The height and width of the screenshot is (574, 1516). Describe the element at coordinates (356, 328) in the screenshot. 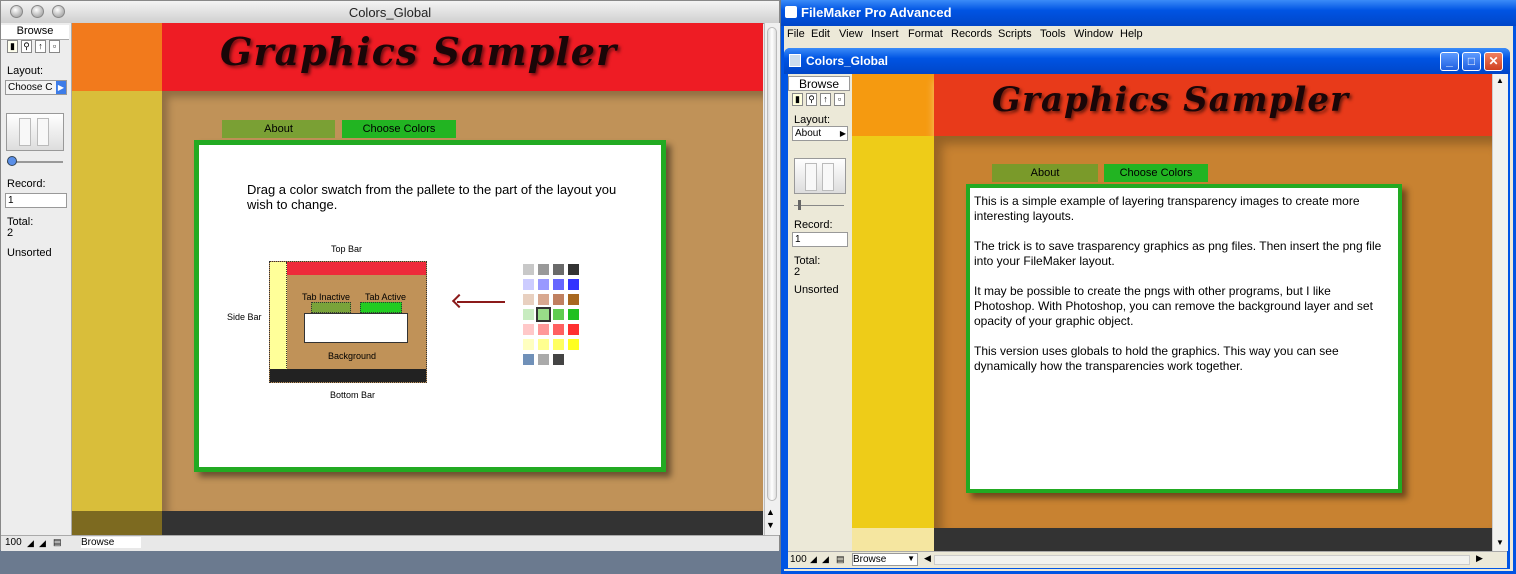

I see `diagram-panel` at that location.